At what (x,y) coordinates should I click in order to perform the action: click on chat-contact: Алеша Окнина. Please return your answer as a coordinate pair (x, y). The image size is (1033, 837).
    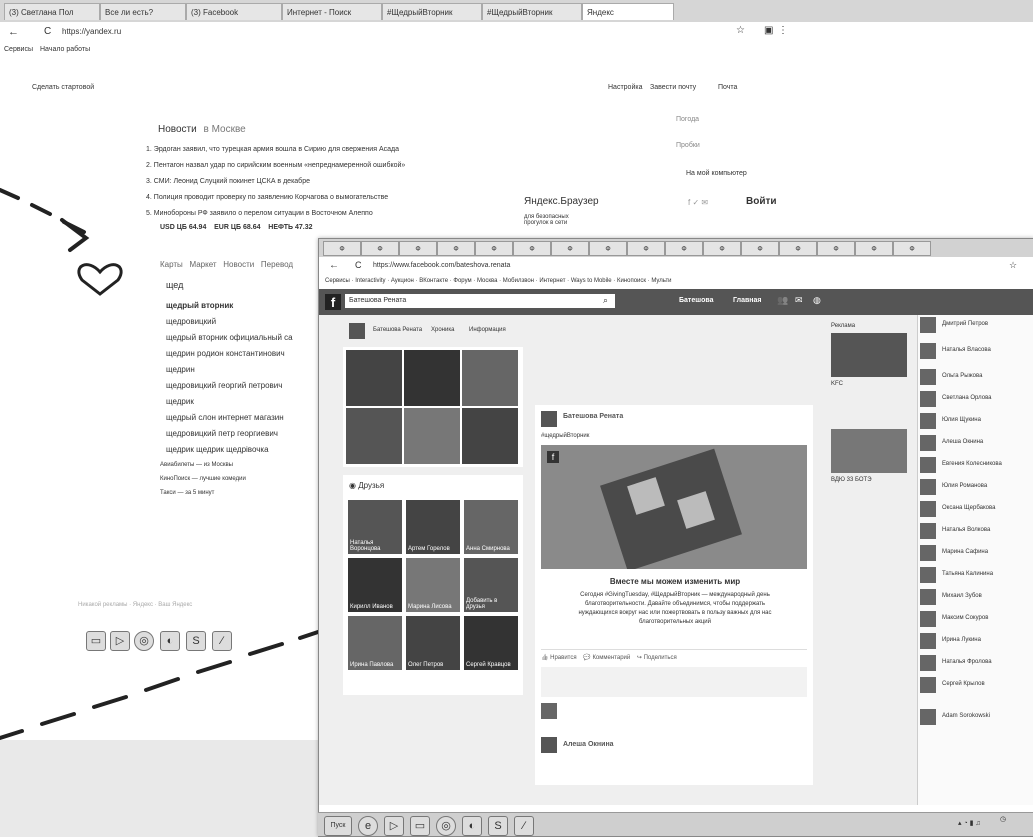
    Looking at the image, I should click on (973, 444).